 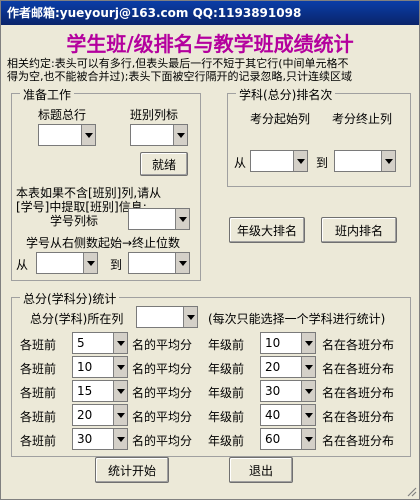 What do you see at coordinates (288, 391) in the screenshot?
I see `grade-top-select: 30` at bounding box center [288, 391].